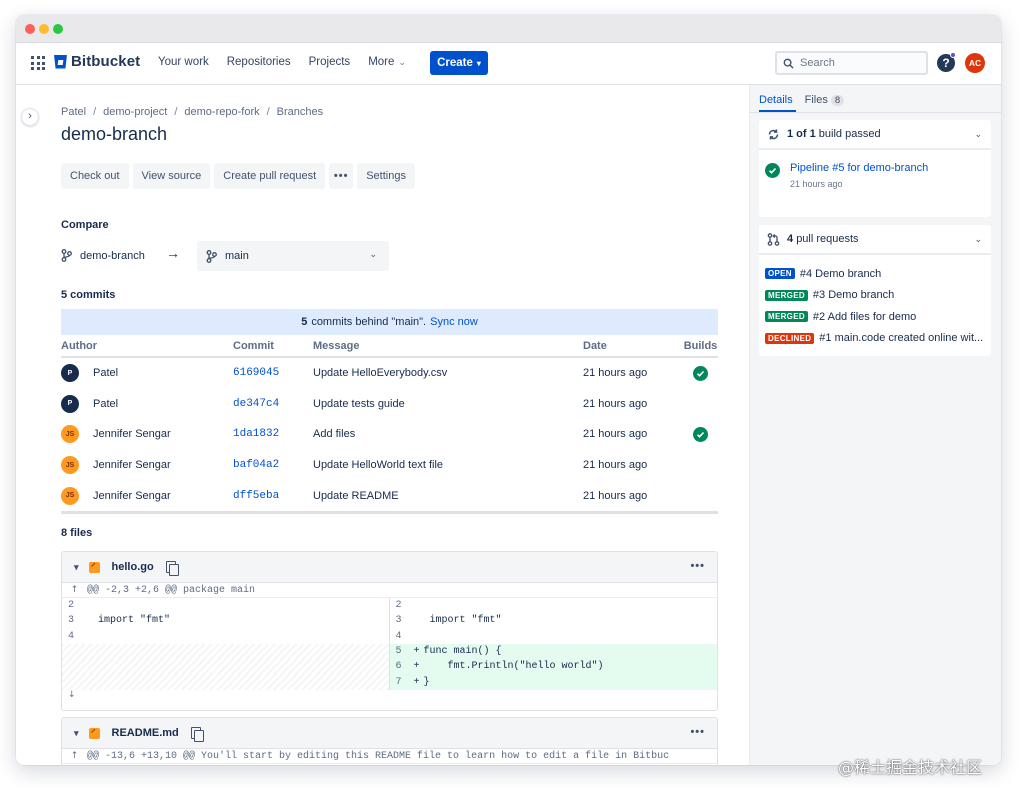  I want to click on search-input, so click(855, 63).